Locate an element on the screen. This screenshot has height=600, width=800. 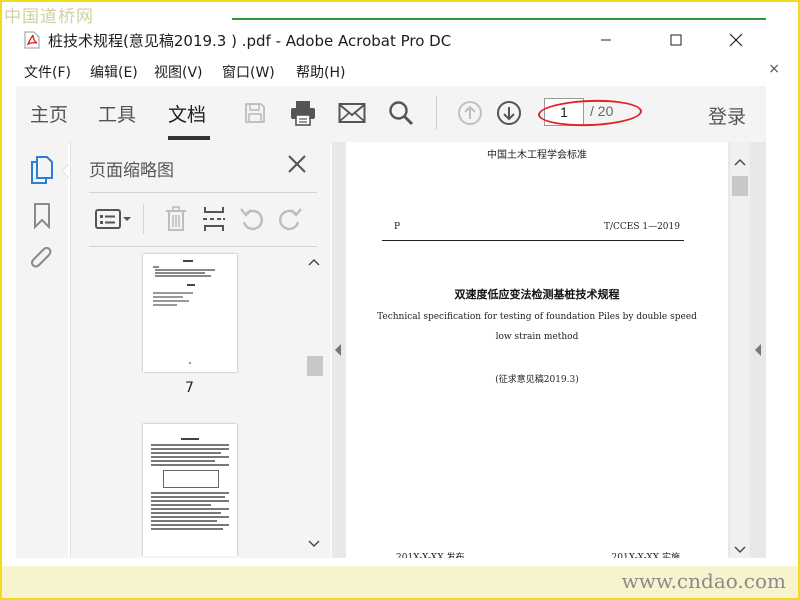
menu-window: 窗口(W) is located at coordinates (248, 72).